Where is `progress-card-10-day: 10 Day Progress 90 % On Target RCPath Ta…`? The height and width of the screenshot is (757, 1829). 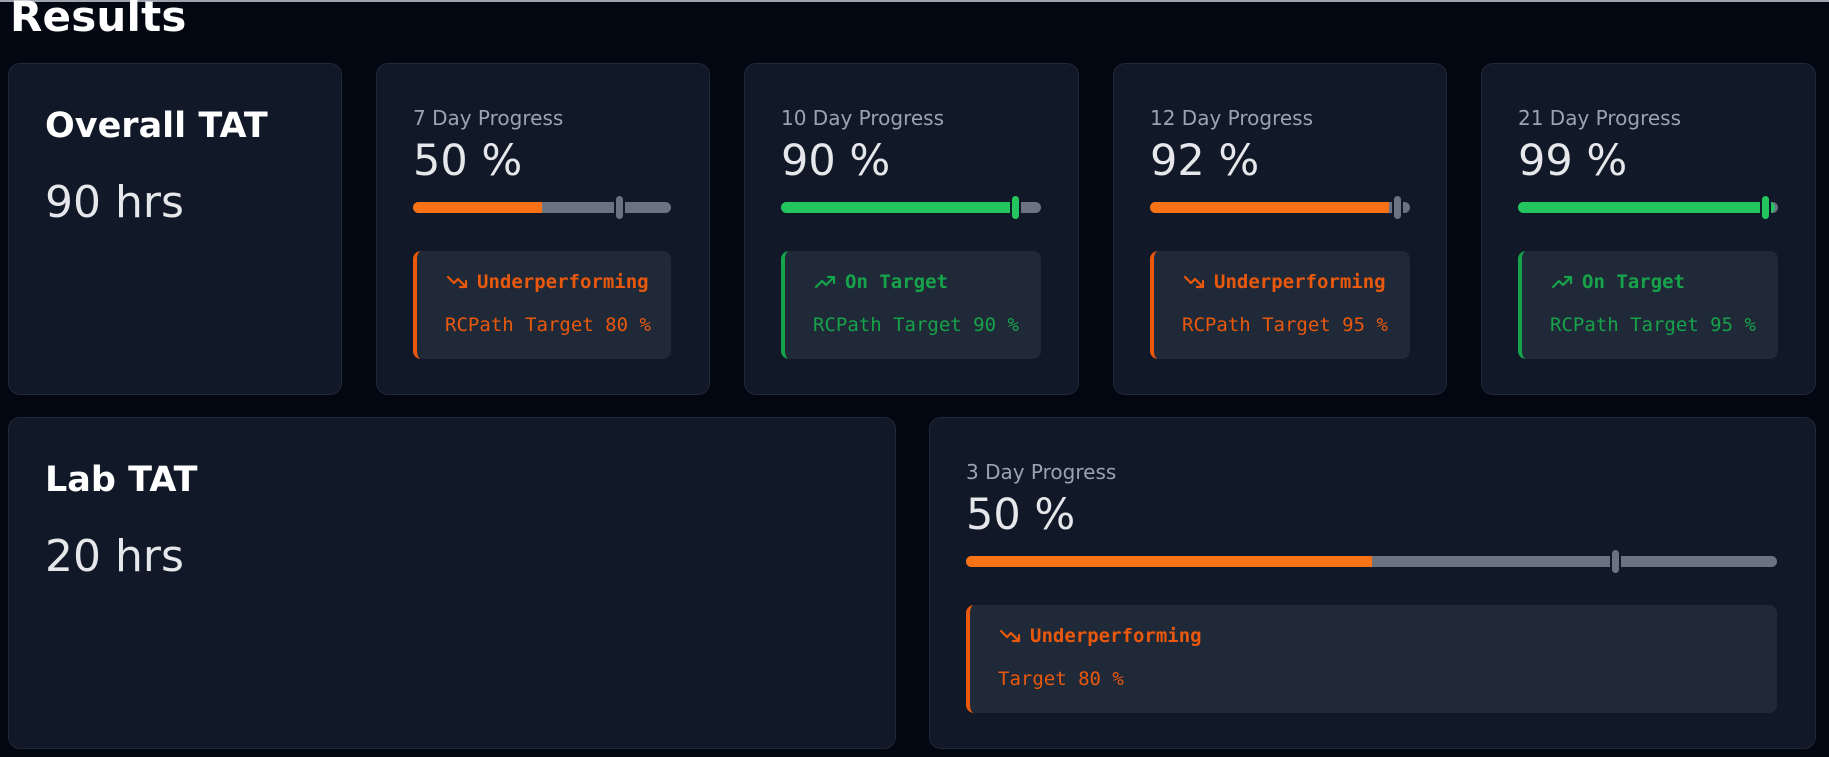
progress-card-10-day: 10 Day Progress 90 % On Target RCPath Ta… is located at coordinates (911, 229).